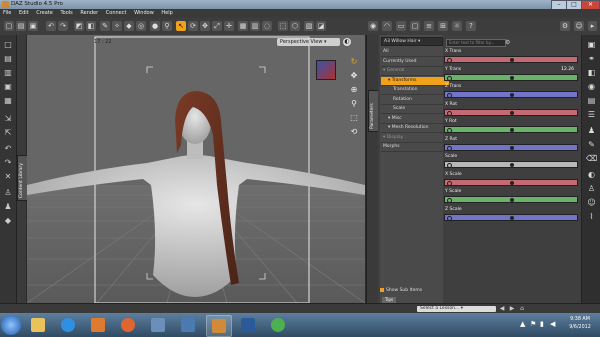 The width and height of the screenshot is (600, 337). What do you see at coordinates (8, 149) in the screenshot?
I see `undo-left-icon: ↶` at bounding box center [8, 149].